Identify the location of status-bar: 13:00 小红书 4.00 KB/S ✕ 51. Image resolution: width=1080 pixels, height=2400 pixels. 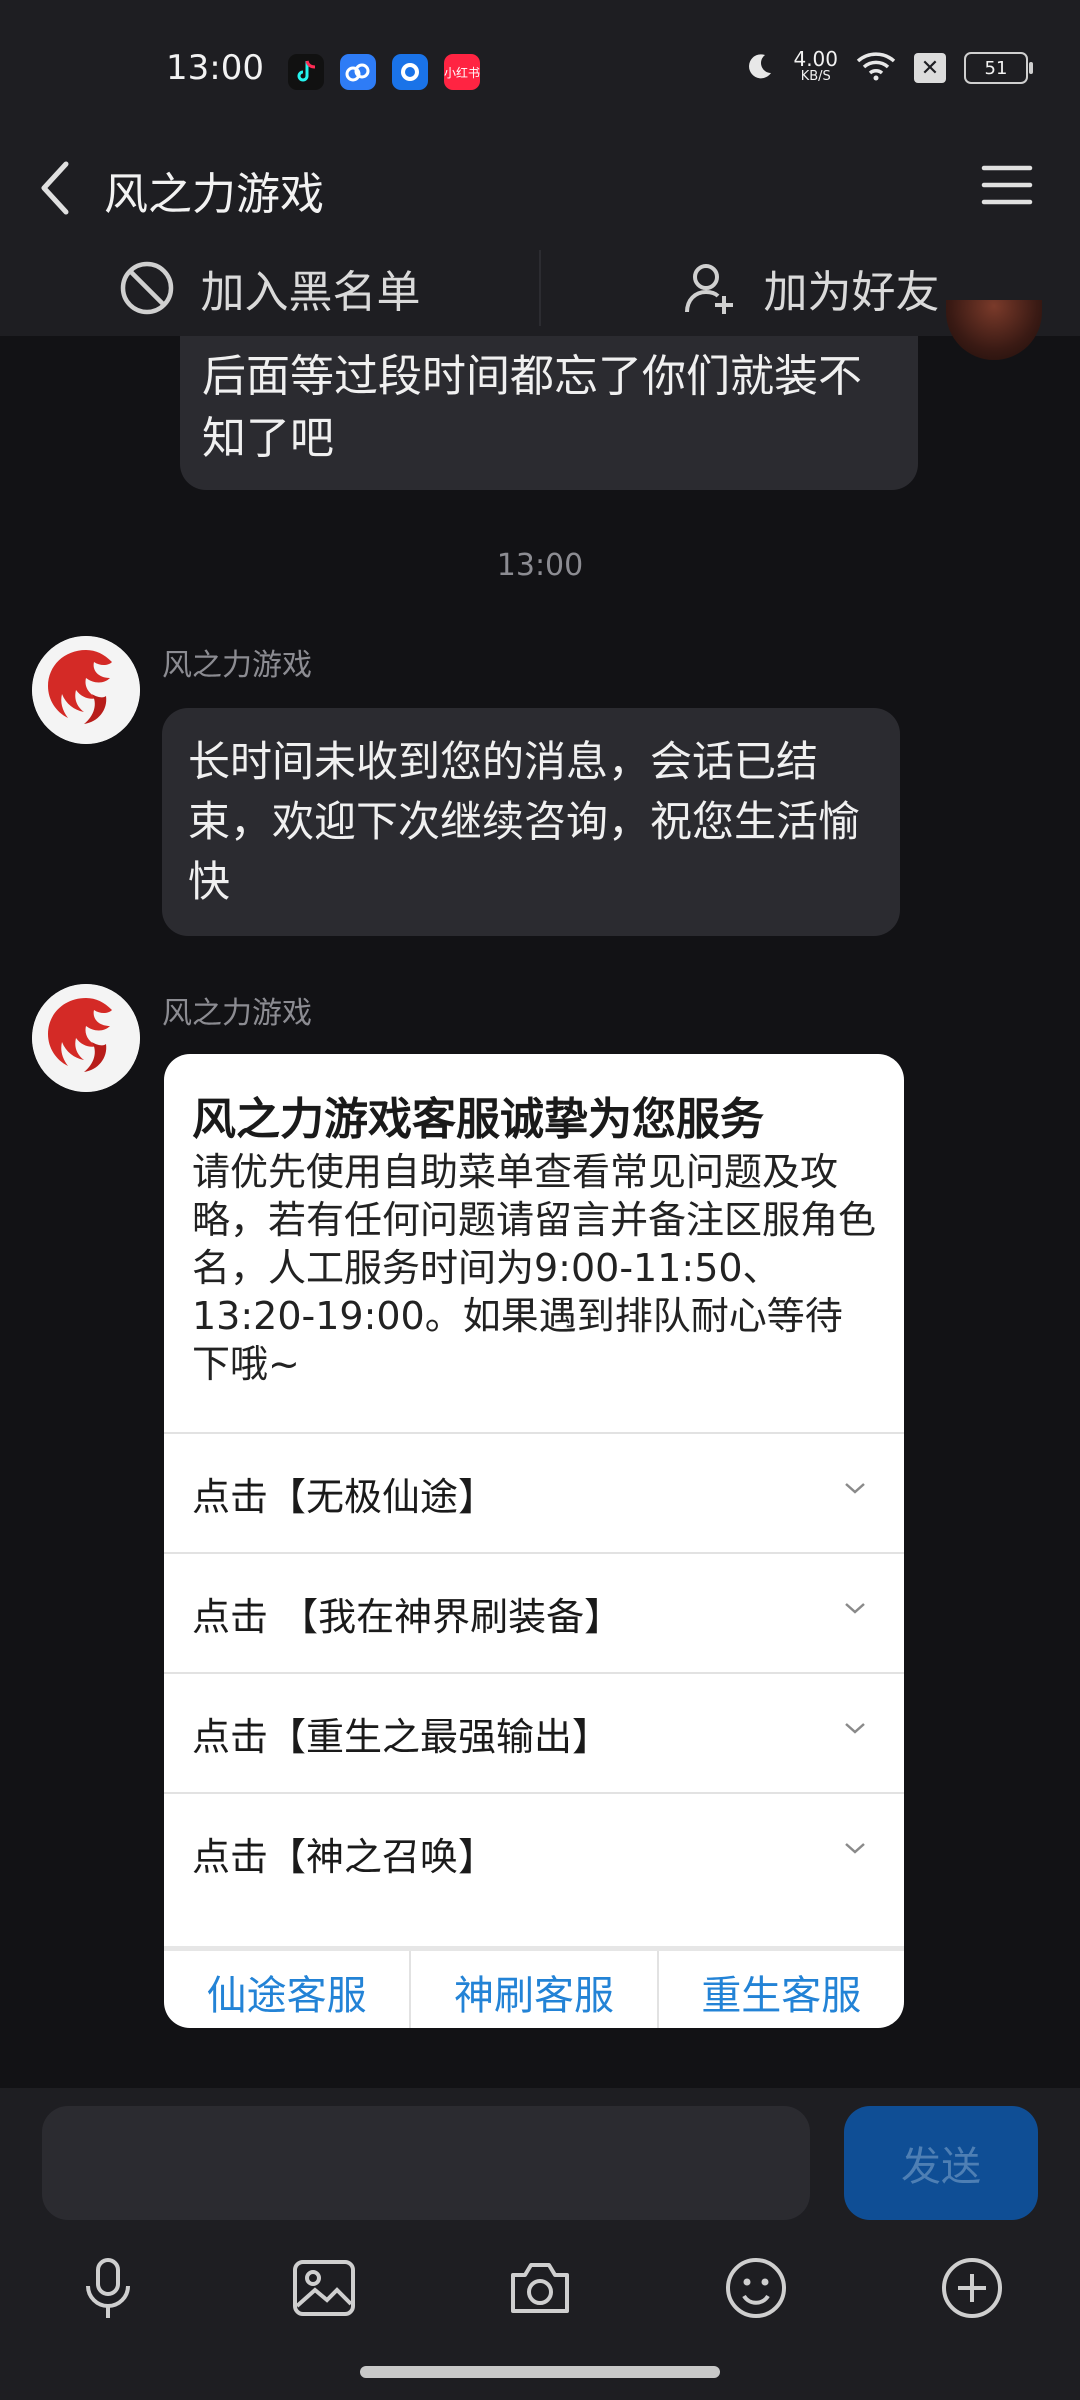
(540, 70).